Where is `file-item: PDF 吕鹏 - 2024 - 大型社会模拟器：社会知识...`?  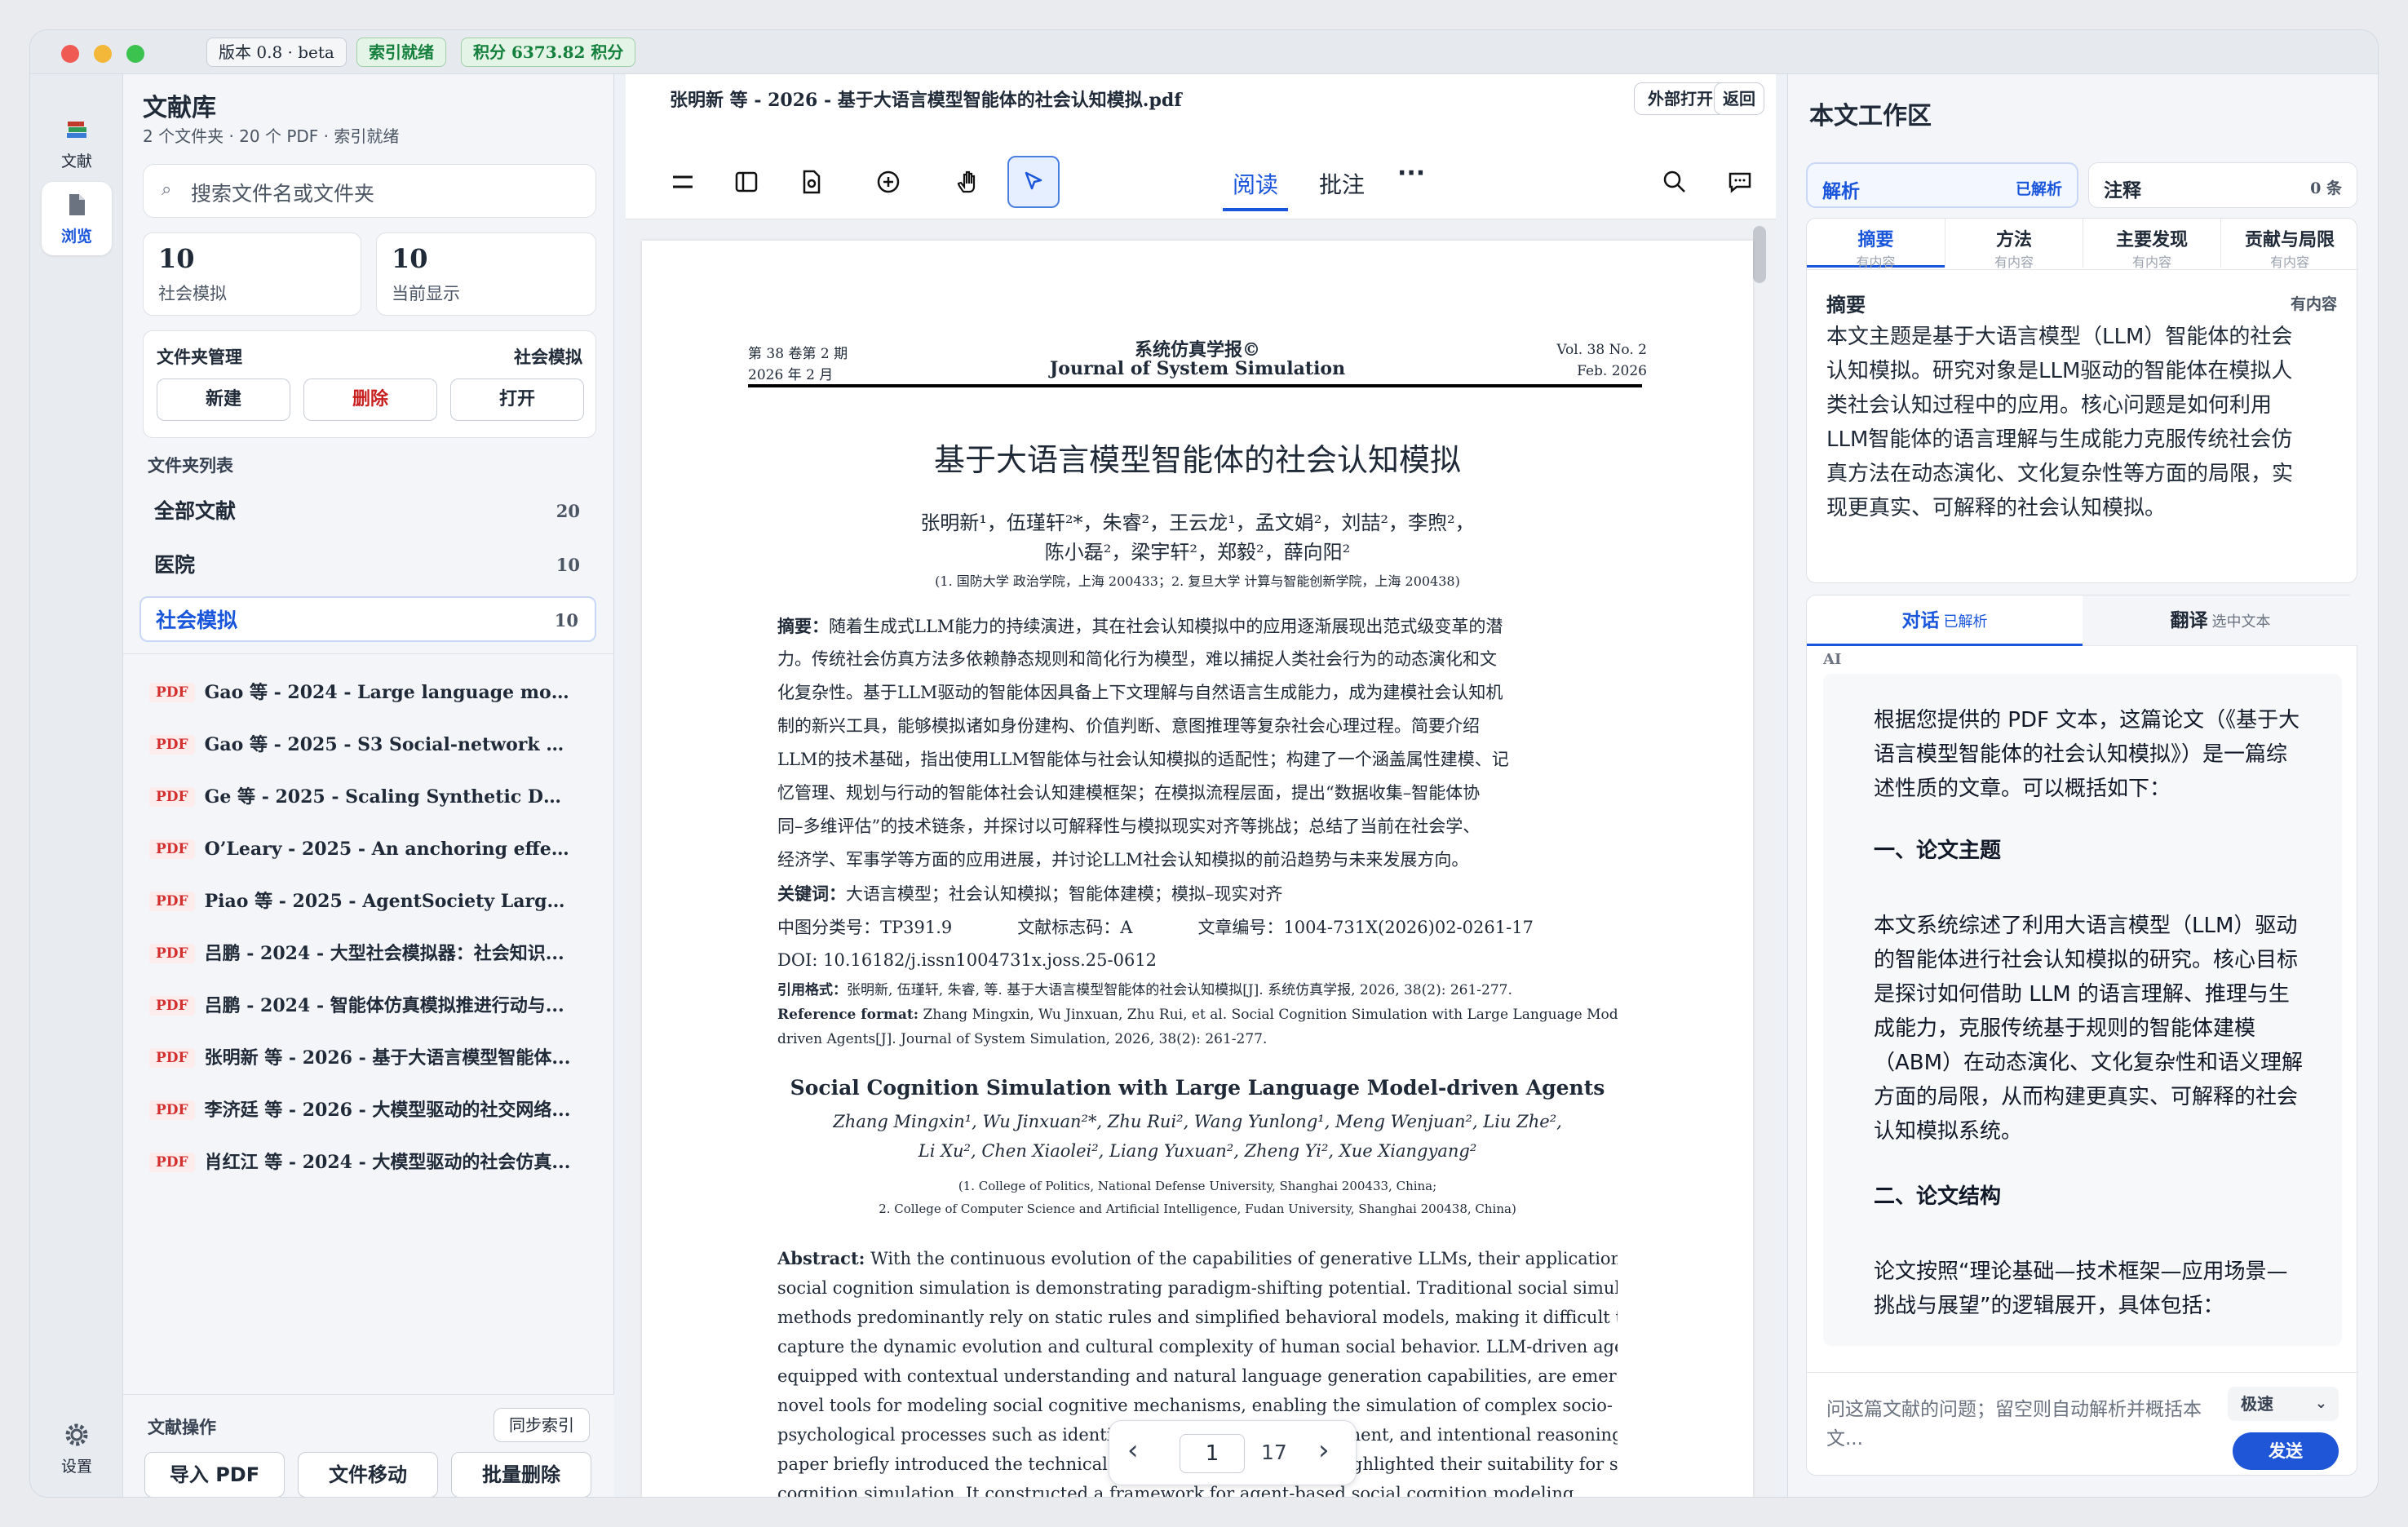 file-item: PDF 吕鹏 - 2024 - 大型社会模拟器：社会知识... is located at coordinates (369, 953).